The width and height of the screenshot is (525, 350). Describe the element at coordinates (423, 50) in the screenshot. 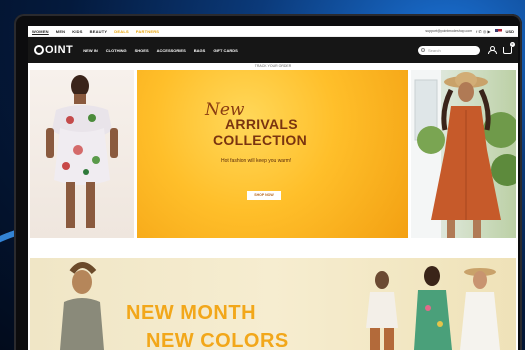

I see `search-icon` at that location.